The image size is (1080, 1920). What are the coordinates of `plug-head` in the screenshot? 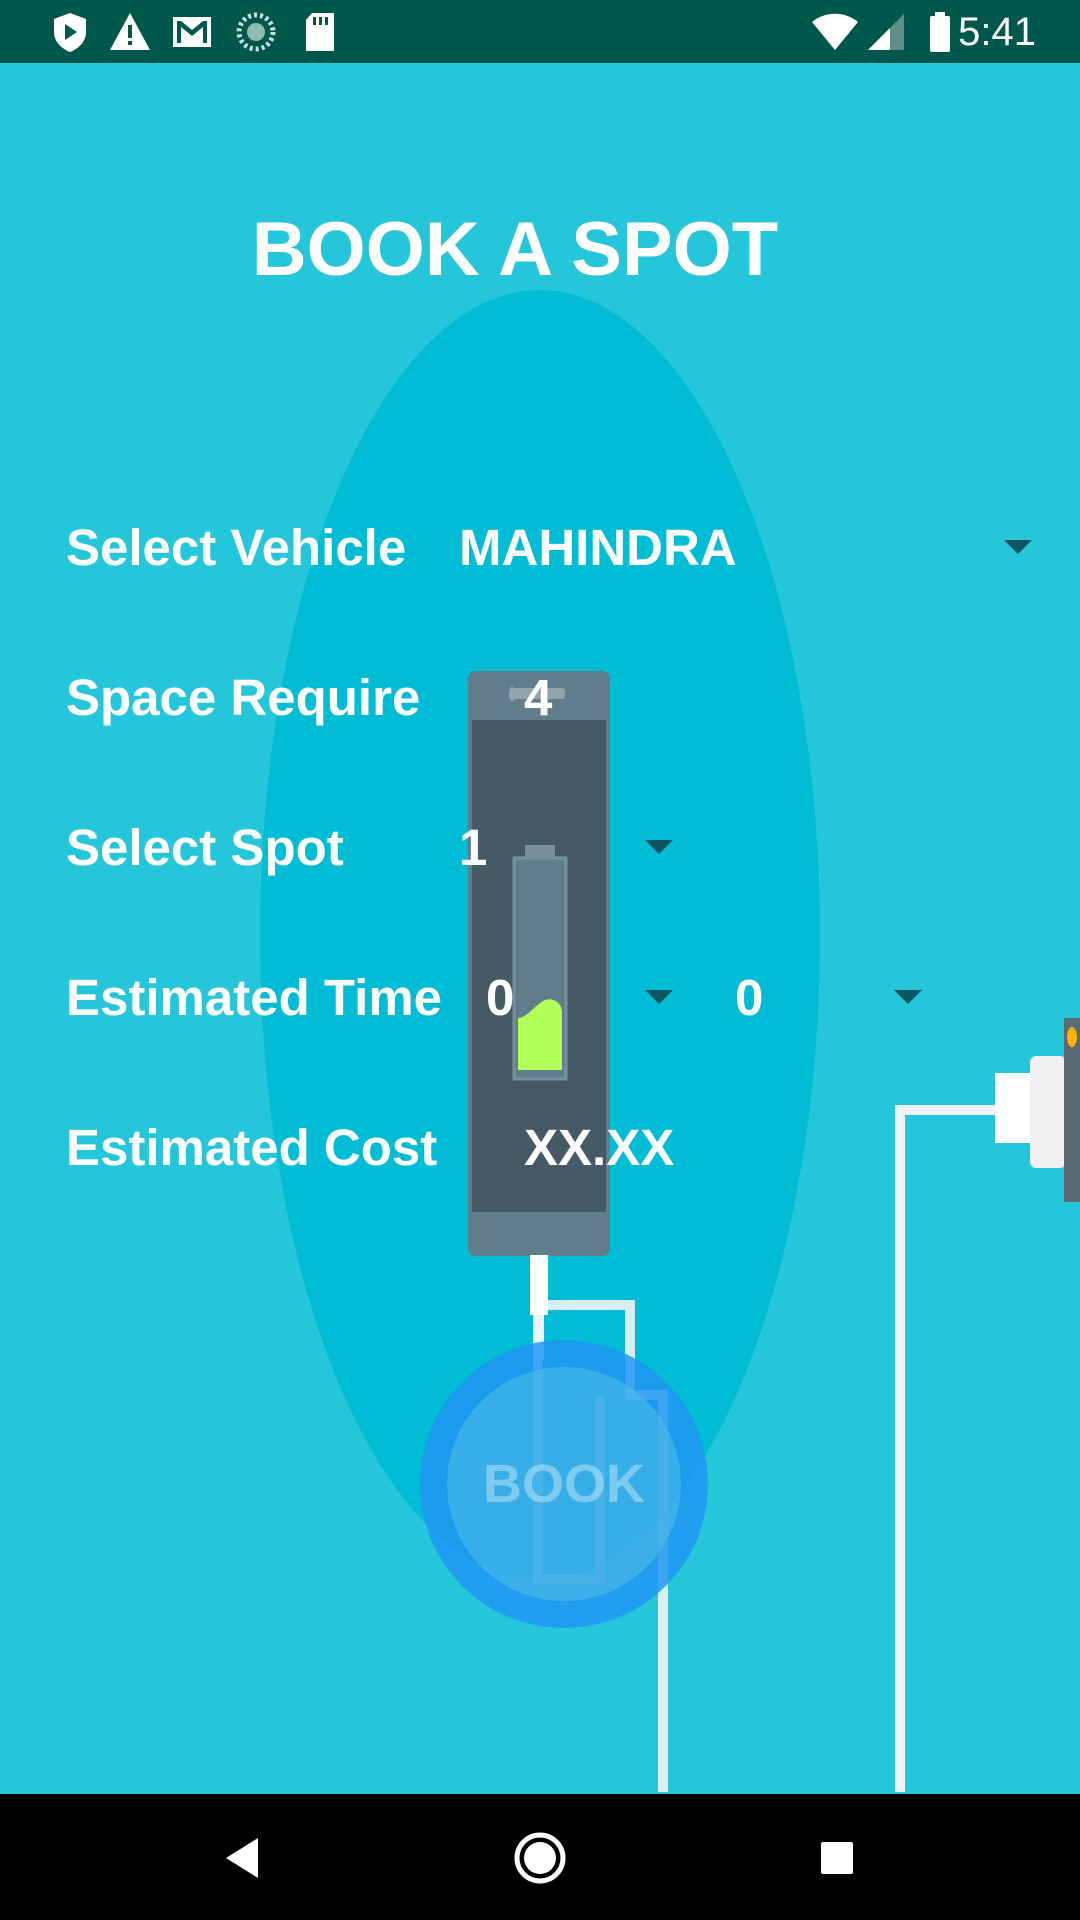 It's located at (1048, 1112).